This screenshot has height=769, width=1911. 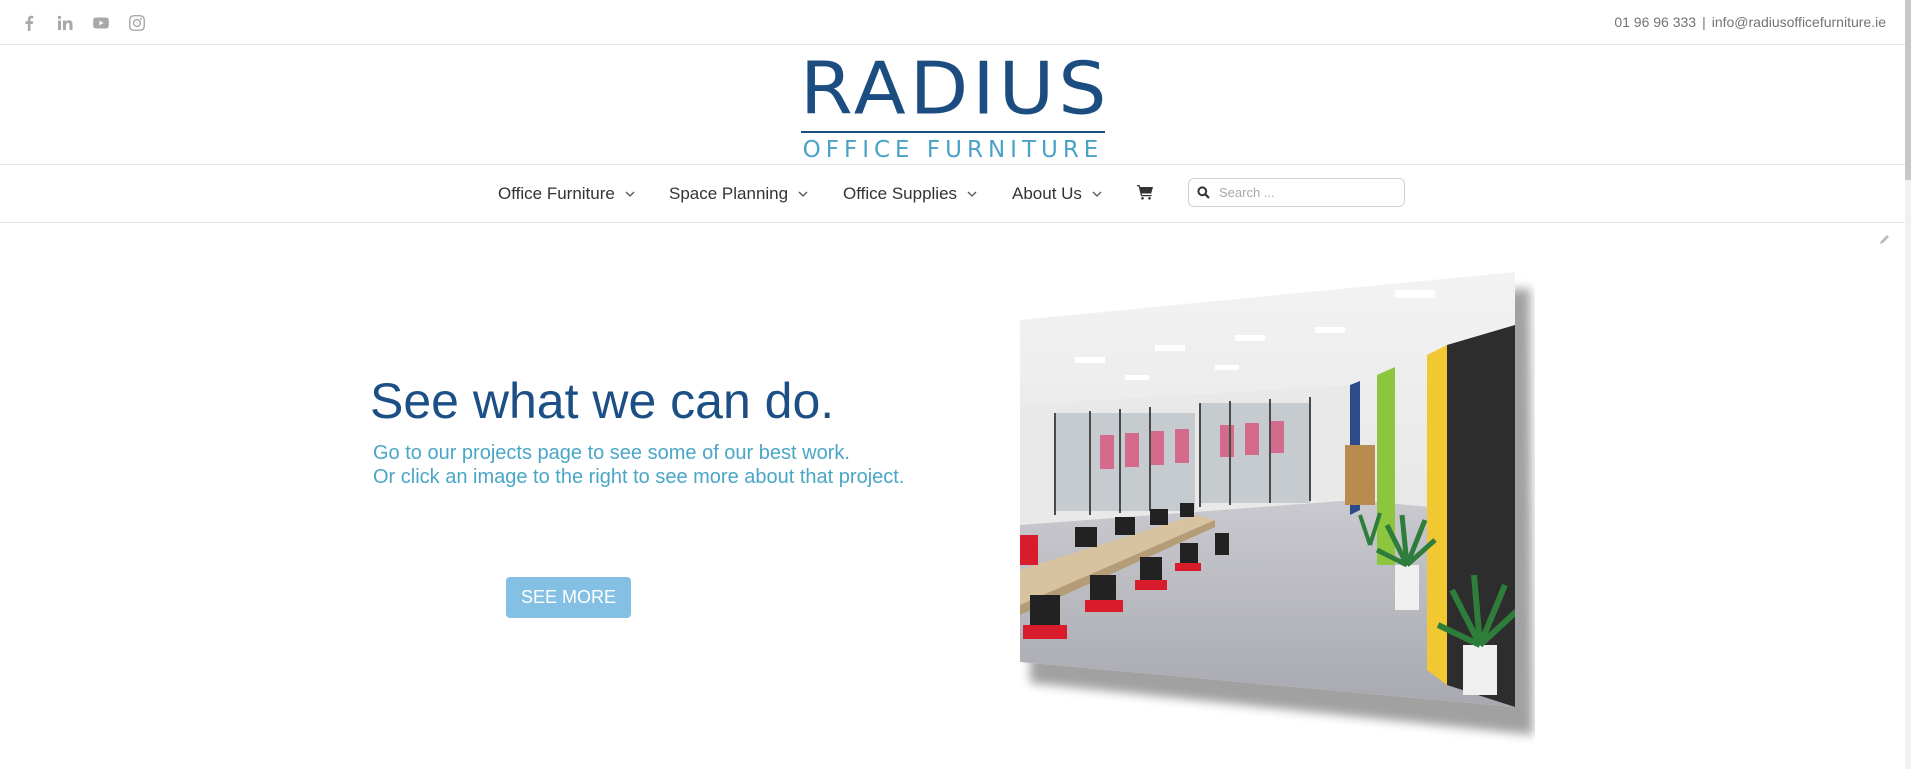 I want to click on nav-item-office-furniture: Office Furniture, so click(x=566, y=194).